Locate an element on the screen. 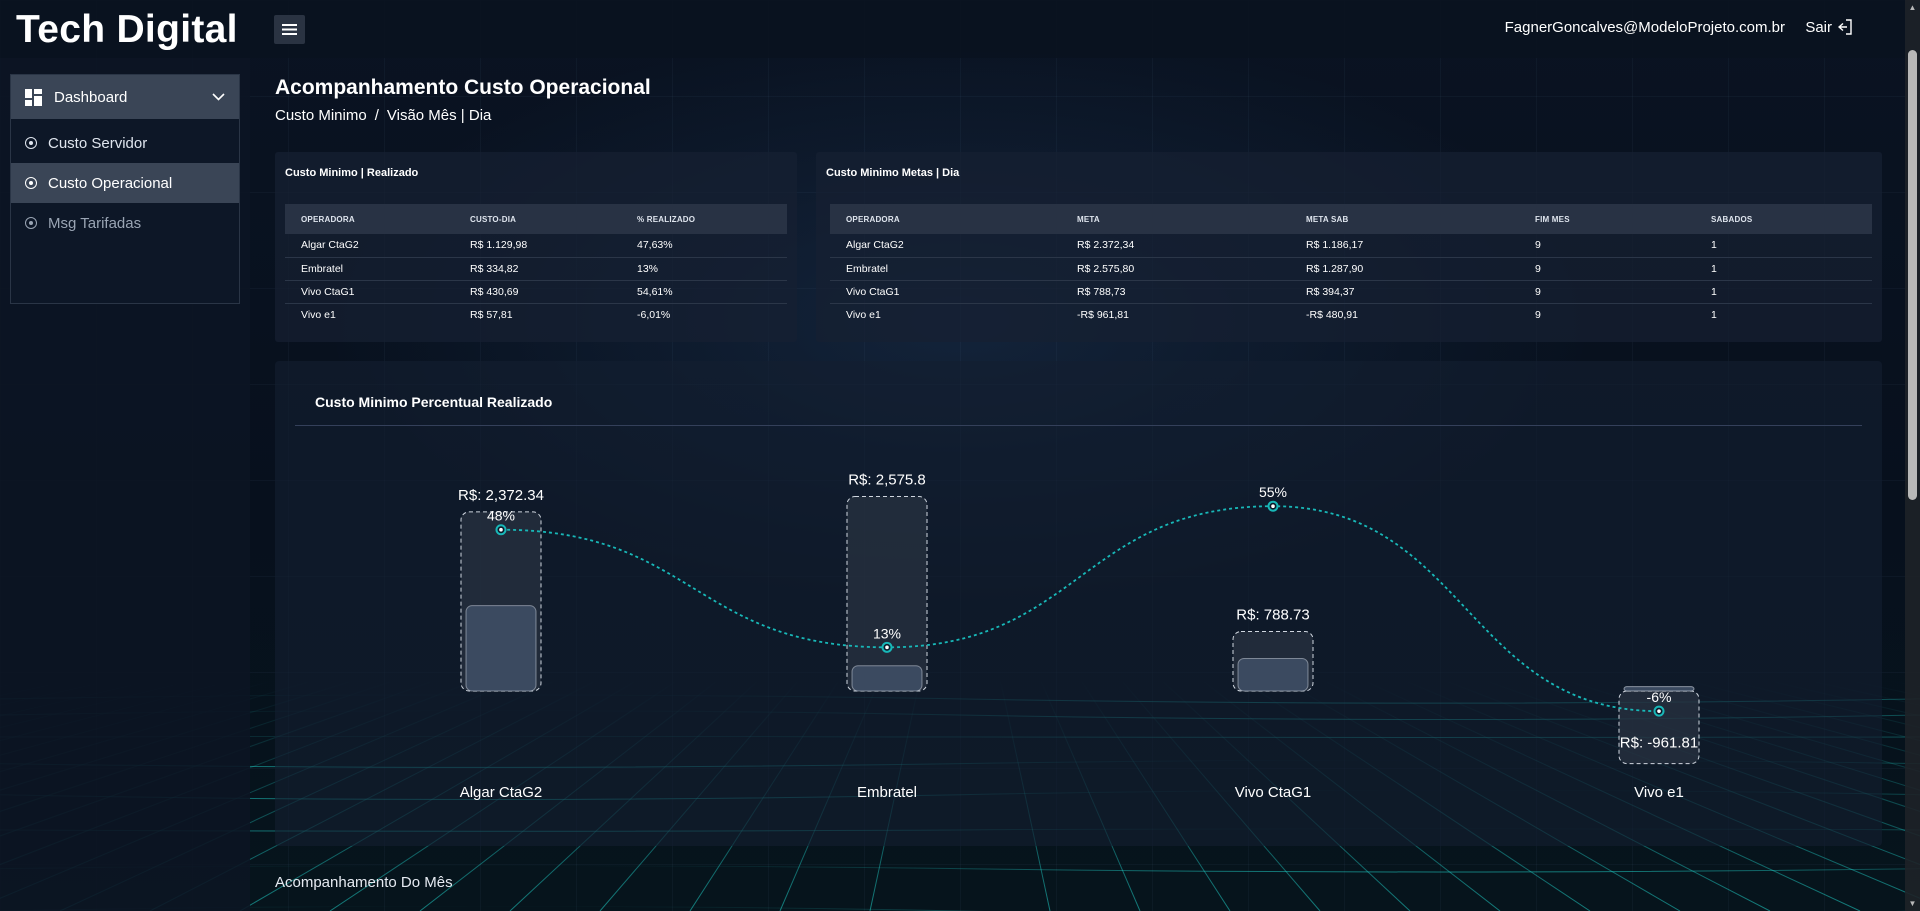 This screenshot has height=911, width=1920. column-header: OPERADORA is located at coordinates (369, 219).